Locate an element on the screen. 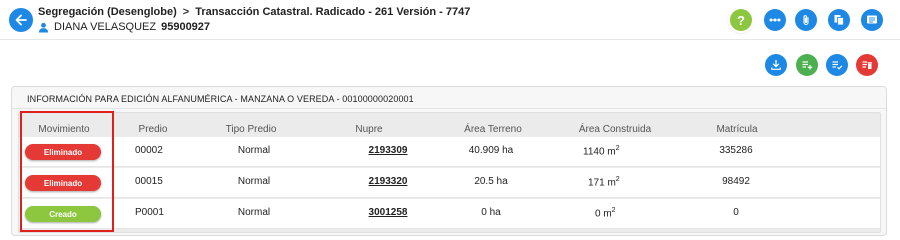 This screenshot has width=900, height=240. column-header-matricula: Matrícula is located at coordinates (737, 129).